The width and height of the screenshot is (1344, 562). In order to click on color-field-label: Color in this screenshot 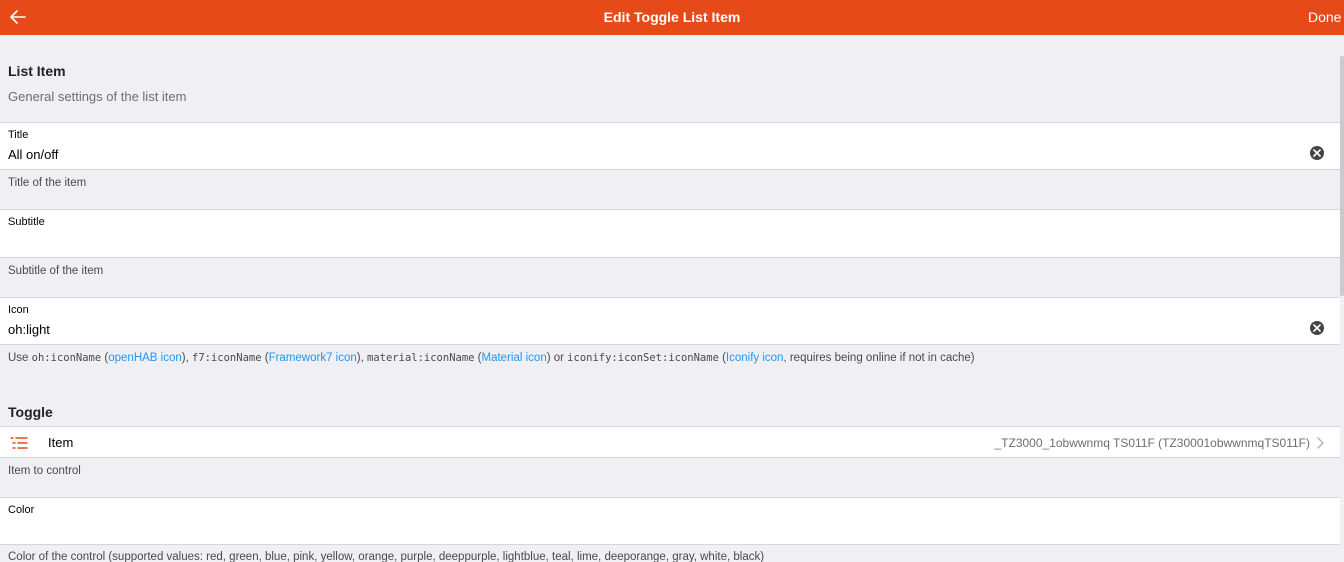, I will do `click(21, 510)`.